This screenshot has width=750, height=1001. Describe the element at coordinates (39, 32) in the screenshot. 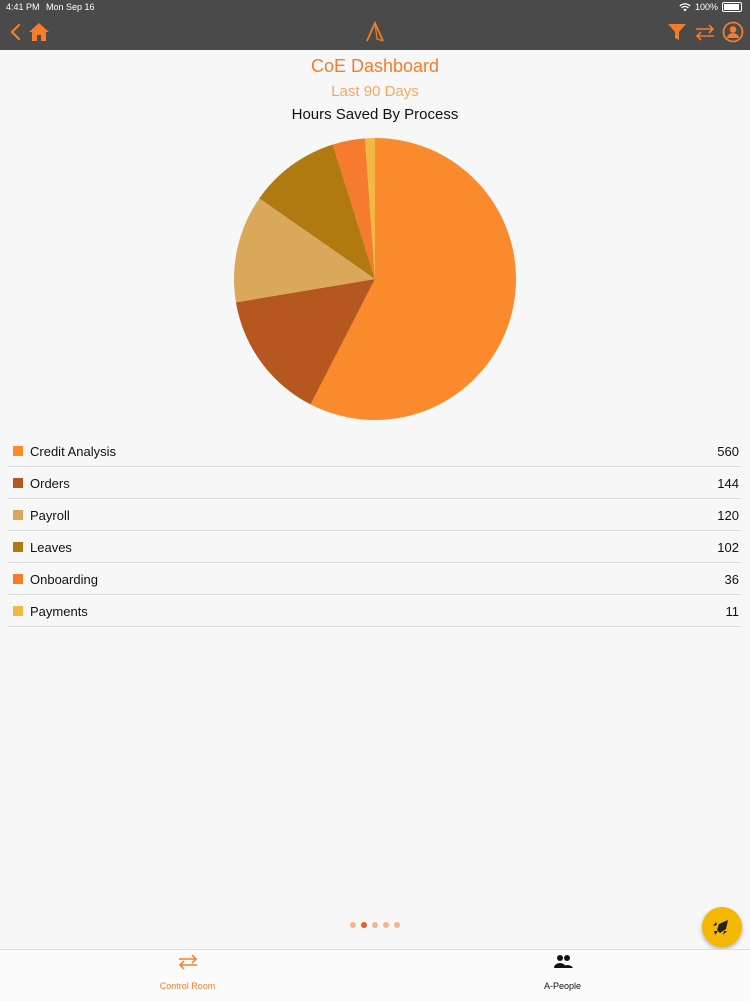

I see `home-icon` at that location.